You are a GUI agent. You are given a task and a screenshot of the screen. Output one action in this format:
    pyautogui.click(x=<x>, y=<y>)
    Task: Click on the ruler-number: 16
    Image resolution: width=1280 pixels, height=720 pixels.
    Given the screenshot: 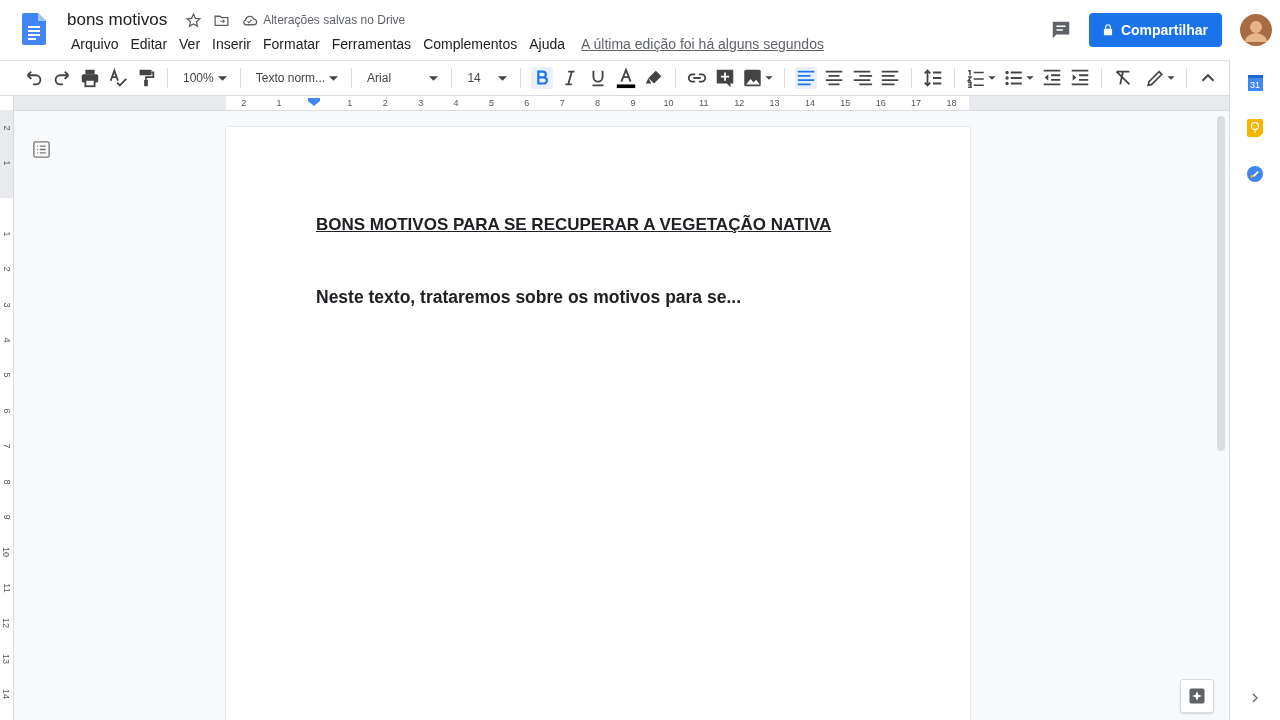 What is the action you would take?
    pyautogui.click(x=880, y=103)
    